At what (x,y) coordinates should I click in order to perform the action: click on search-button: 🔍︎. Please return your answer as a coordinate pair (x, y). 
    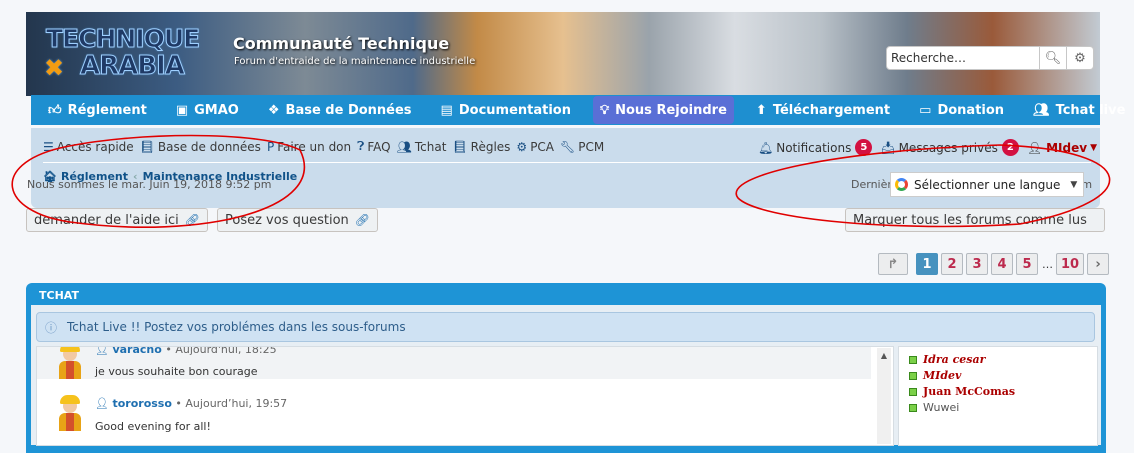
    Looking at the image, I should click on (1052, 58).